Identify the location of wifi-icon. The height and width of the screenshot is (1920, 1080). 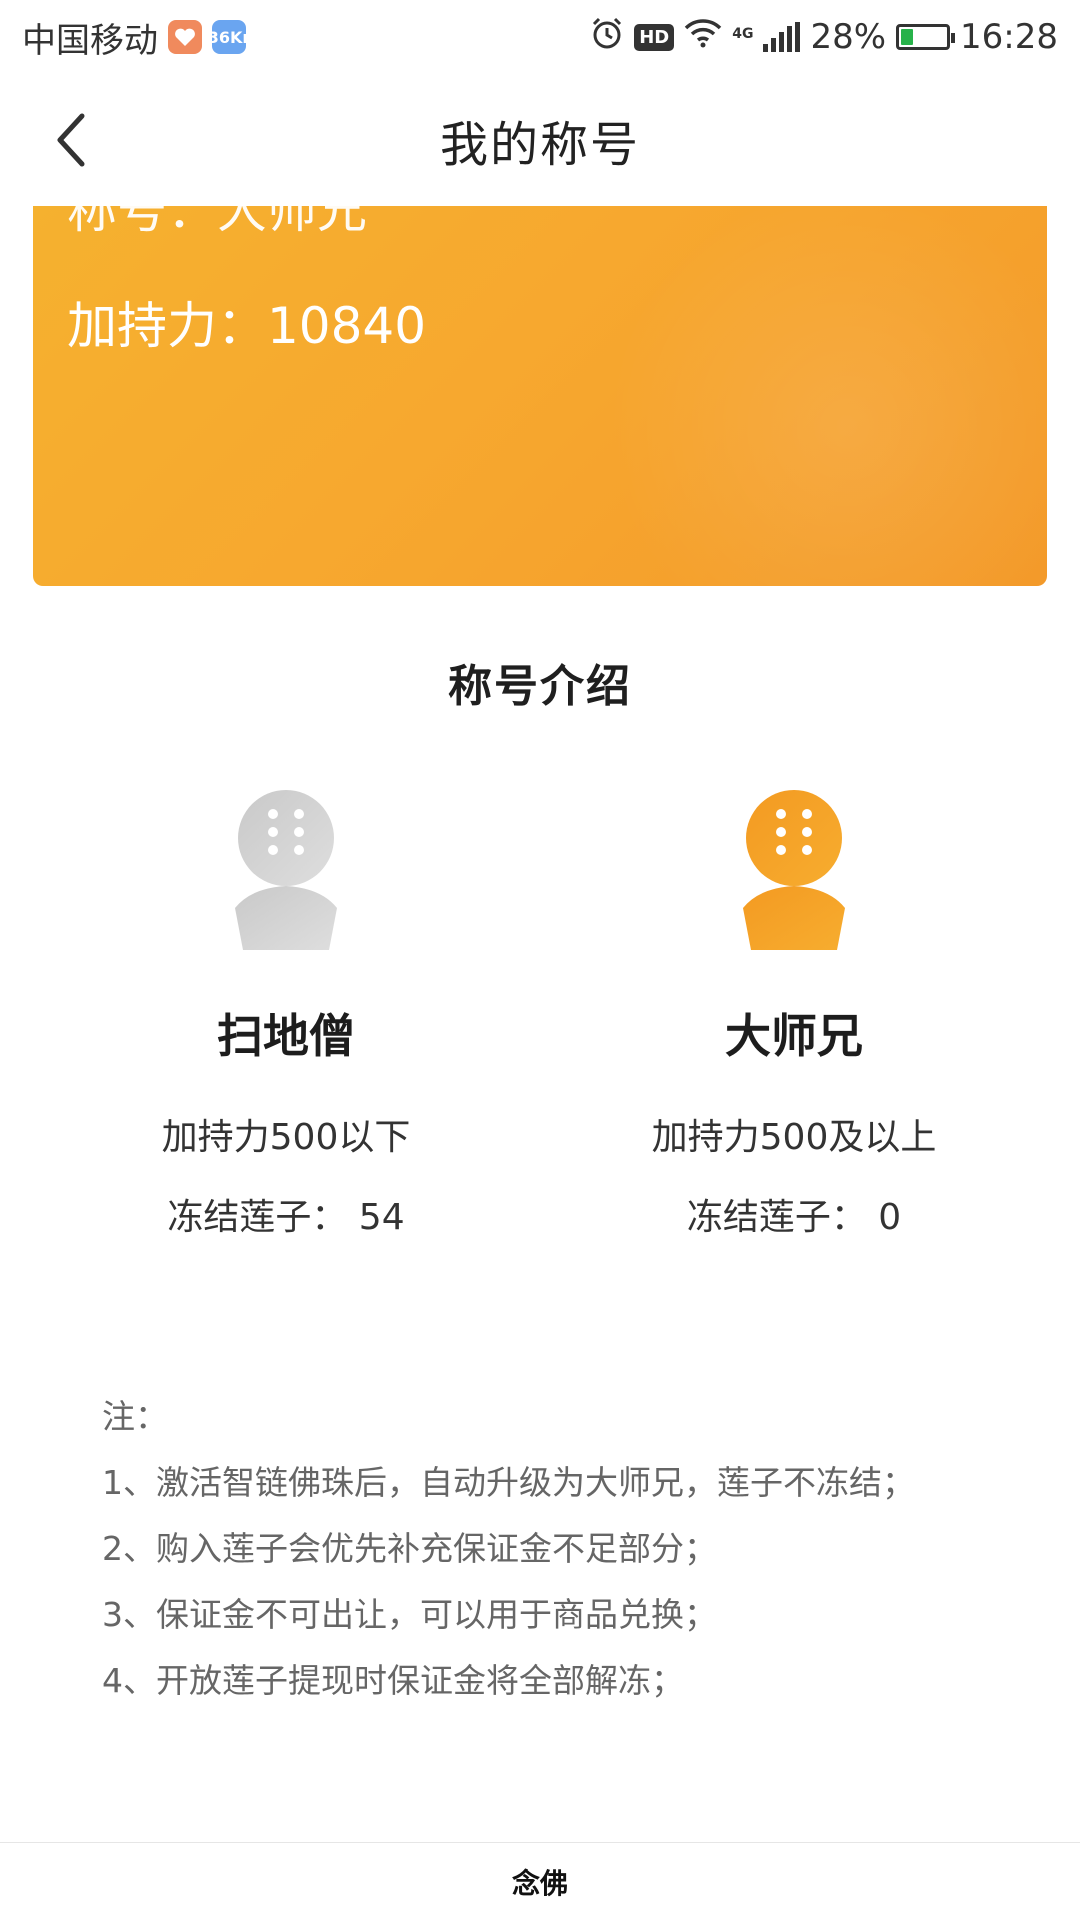
(703, 37).